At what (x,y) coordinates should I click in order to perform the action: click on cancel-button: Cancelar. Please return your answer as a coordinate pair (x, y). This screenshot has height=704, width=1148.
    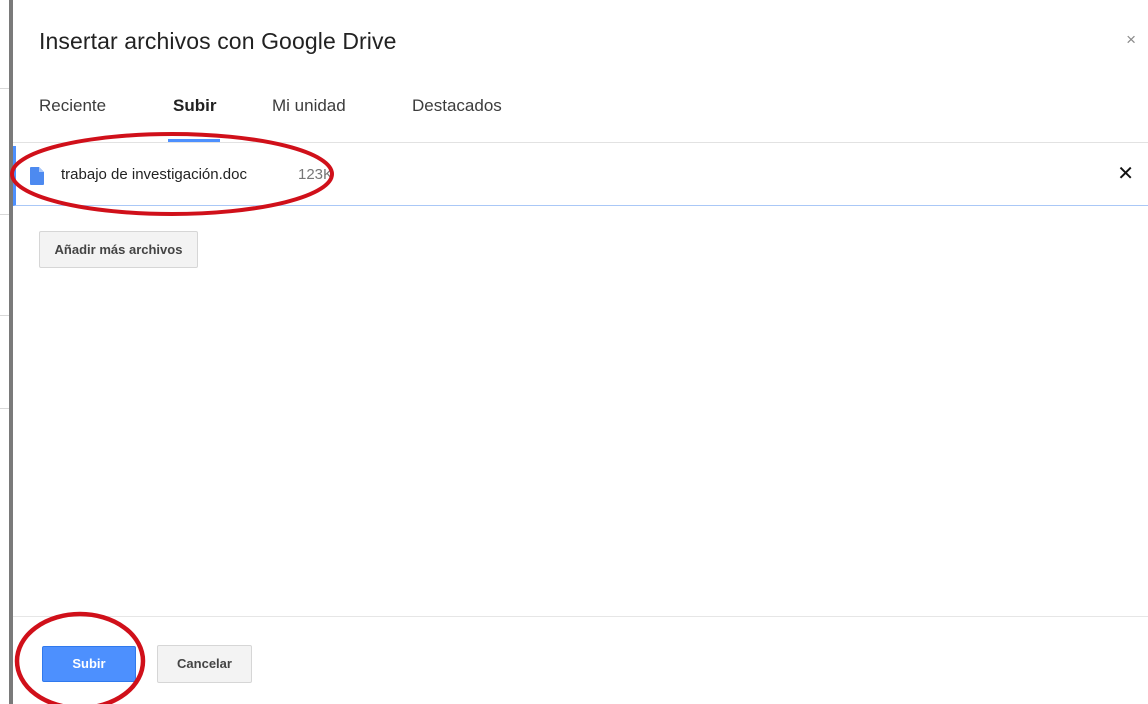
    Looking at the image, I should click on (204, 664).